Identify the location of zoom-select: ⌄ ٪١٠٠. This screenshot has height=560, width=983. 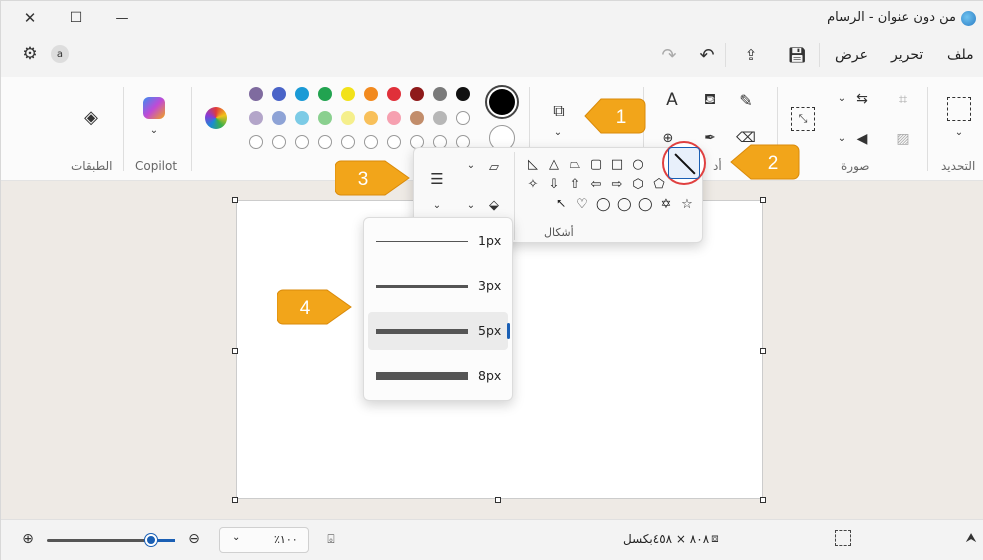
(264, 540).